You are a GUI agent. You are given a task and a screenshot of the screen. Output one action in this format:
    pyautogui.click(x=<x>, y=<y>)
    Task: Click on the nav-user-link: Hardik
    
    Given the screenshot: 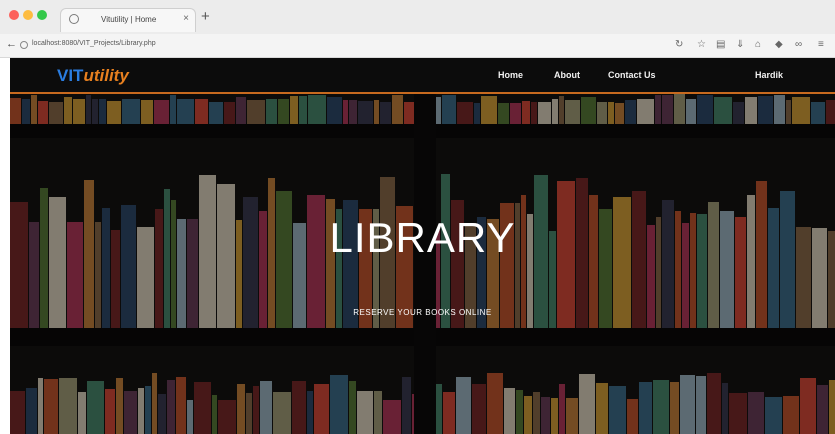 What is the action you would take?
    pyautogui.click(x=769, y=75)
    